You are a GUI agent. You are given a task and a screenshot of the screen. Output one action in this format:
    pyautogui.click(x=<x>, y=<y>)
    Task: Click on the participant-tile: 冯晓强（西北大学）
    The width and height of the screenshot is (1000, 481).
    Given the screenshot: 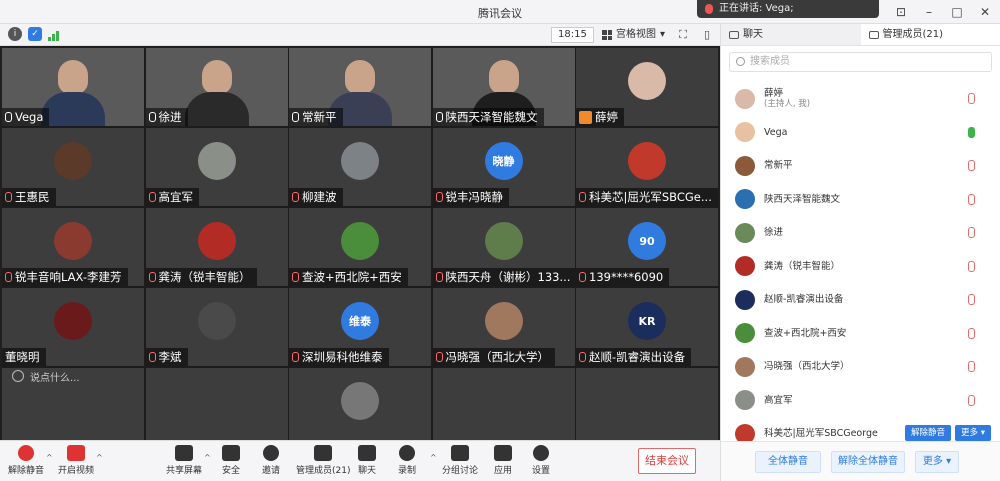 What is the action you would take?
    pyautogui.click(x=503, y=327)
    